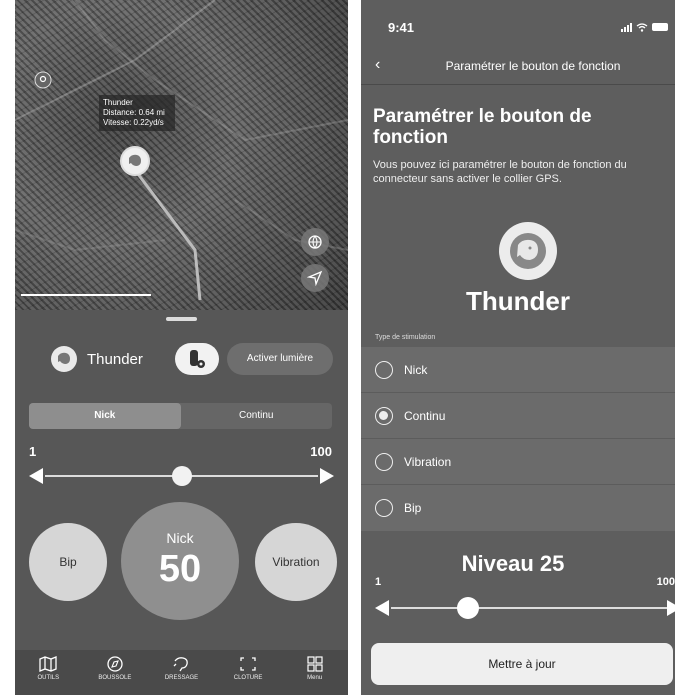 The width and height of the screenshot is (675, 695). I want to click on status-bar: 9:41, so click(518, 22).